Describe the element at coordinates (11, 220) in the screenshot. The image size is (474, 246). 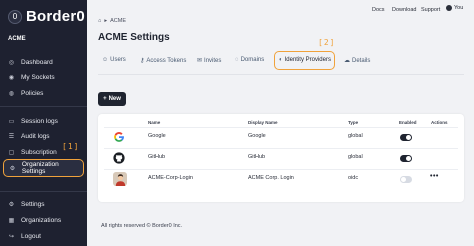
I see `organizations-icon: ▦` at that location.